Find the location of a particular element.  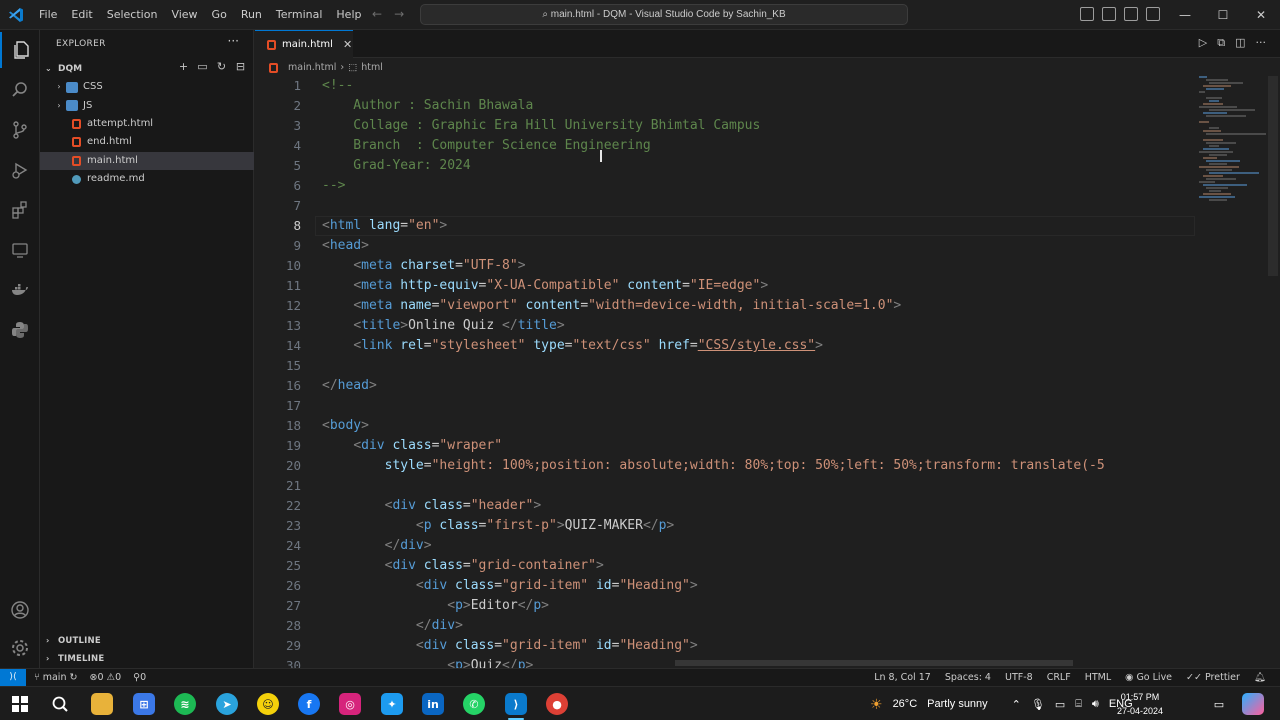

run-debug-icon is located at coordinates (20, 170).